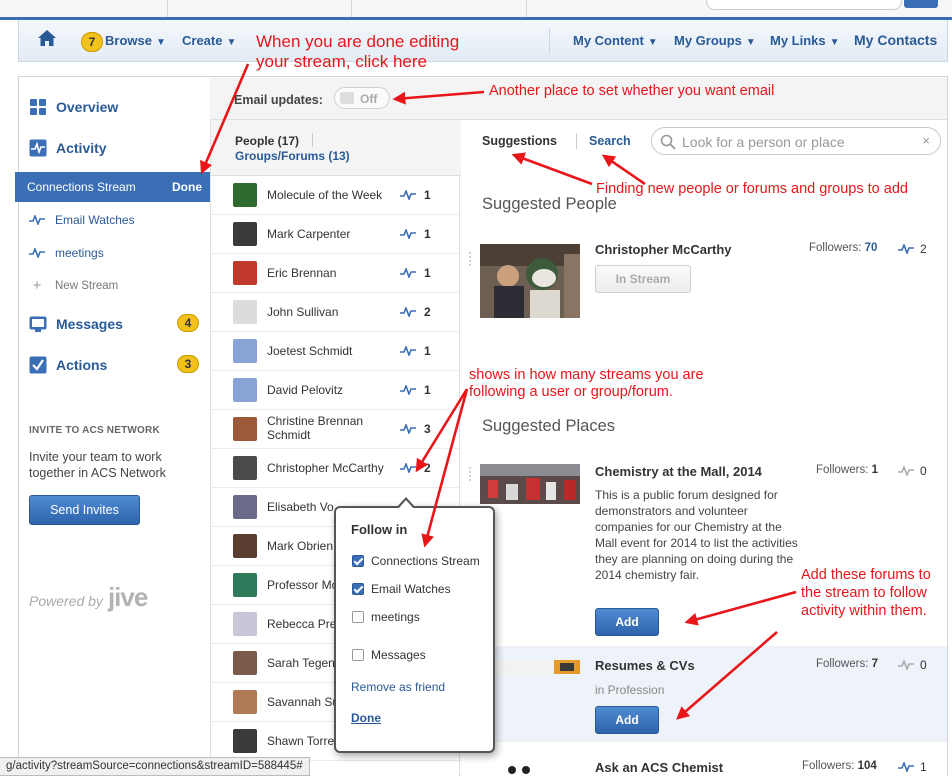  I want to click on follow-option-messages: Messages, so click(389, 655).